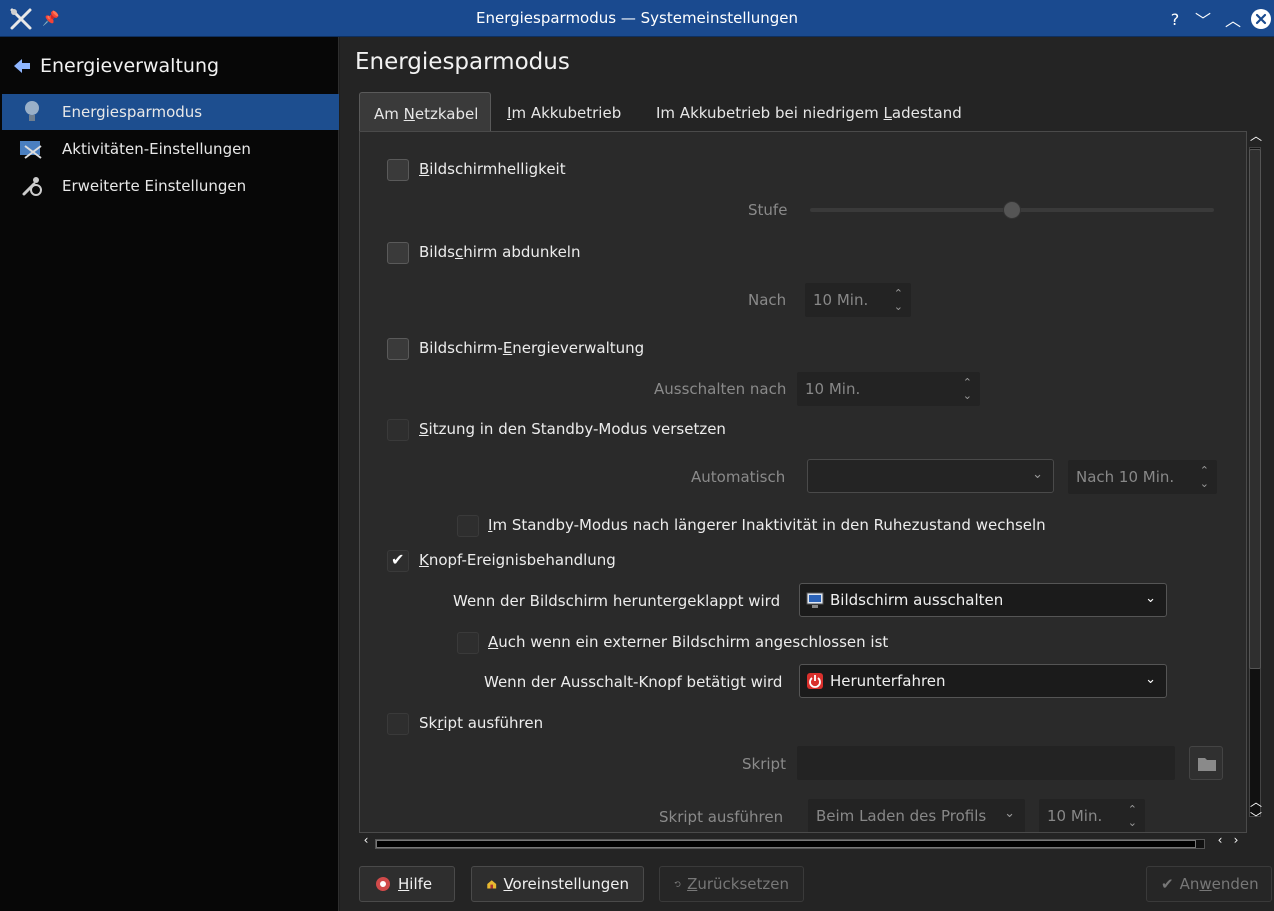  Describe the element at coordinates (916, 815) in the screenshot. I see `script-run-combo: Beim Laden des Profils ⌄` at that location.